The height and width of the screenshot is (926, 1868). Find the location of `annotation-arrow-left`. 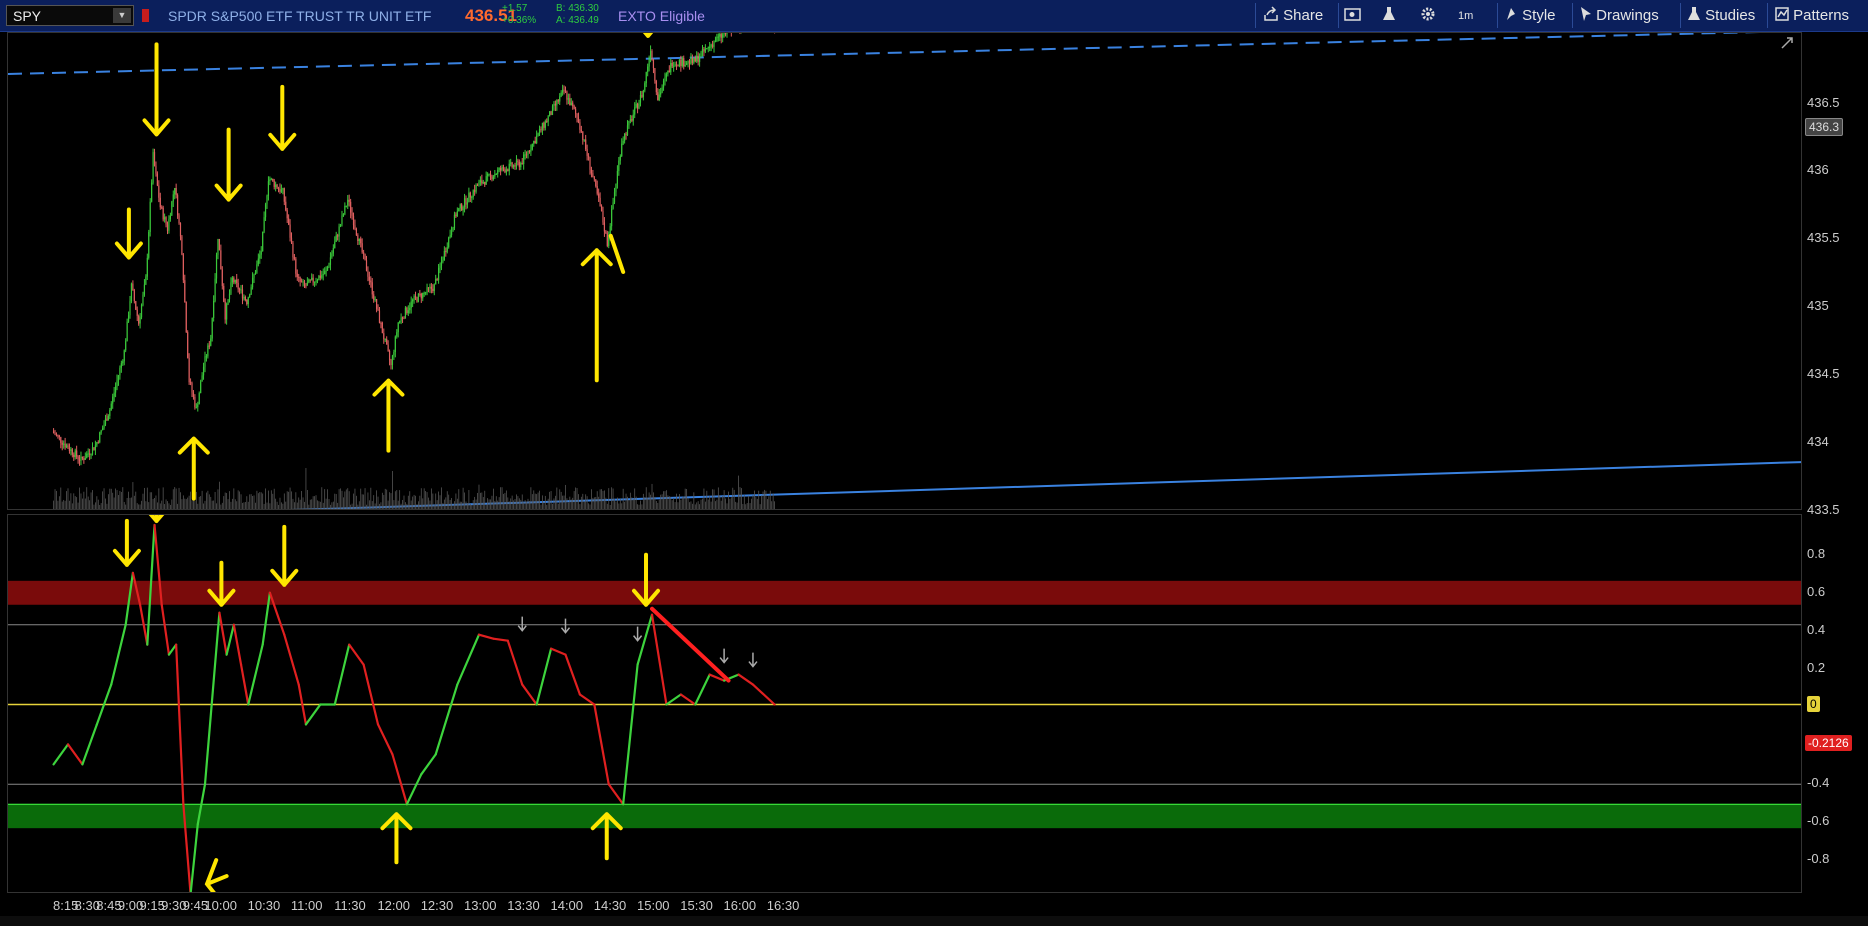

annotation-arrow-left is located at coordinates (216, 875).